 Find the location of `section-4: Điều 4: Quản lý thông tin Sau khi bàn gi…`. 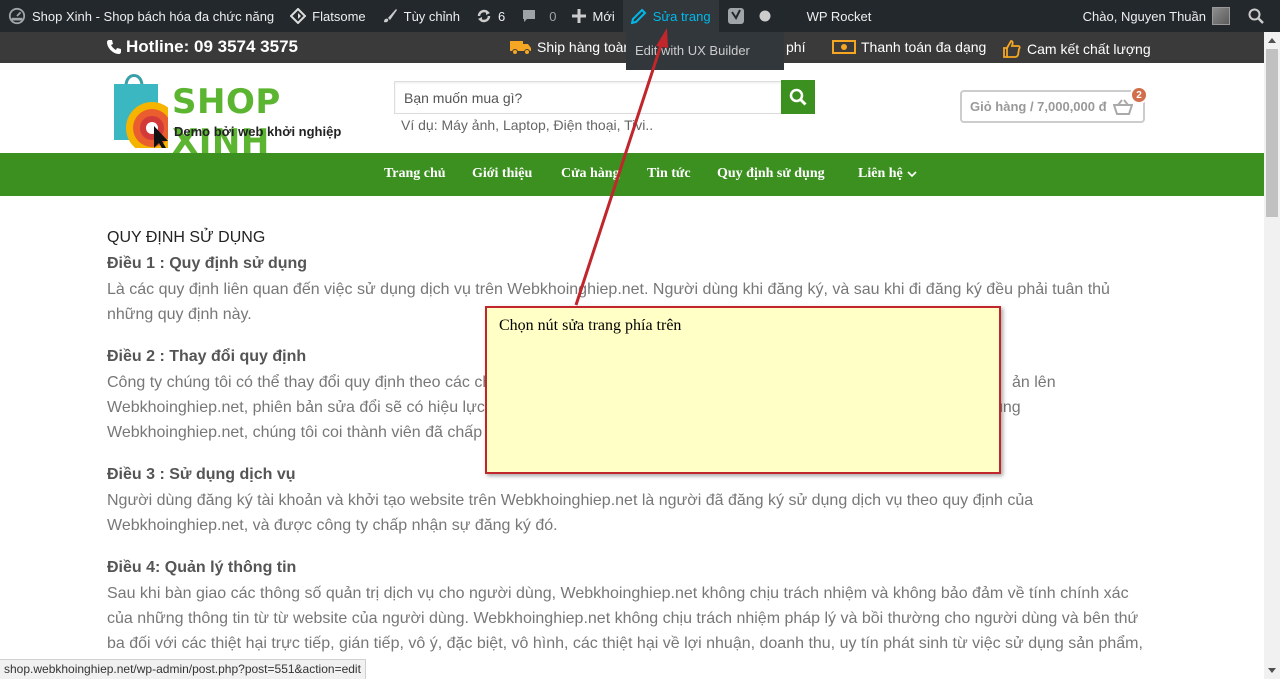

section-4: Điều 4: Quản lý thông tin Sau khi bàn gi… is located at coordinates (627, 607).